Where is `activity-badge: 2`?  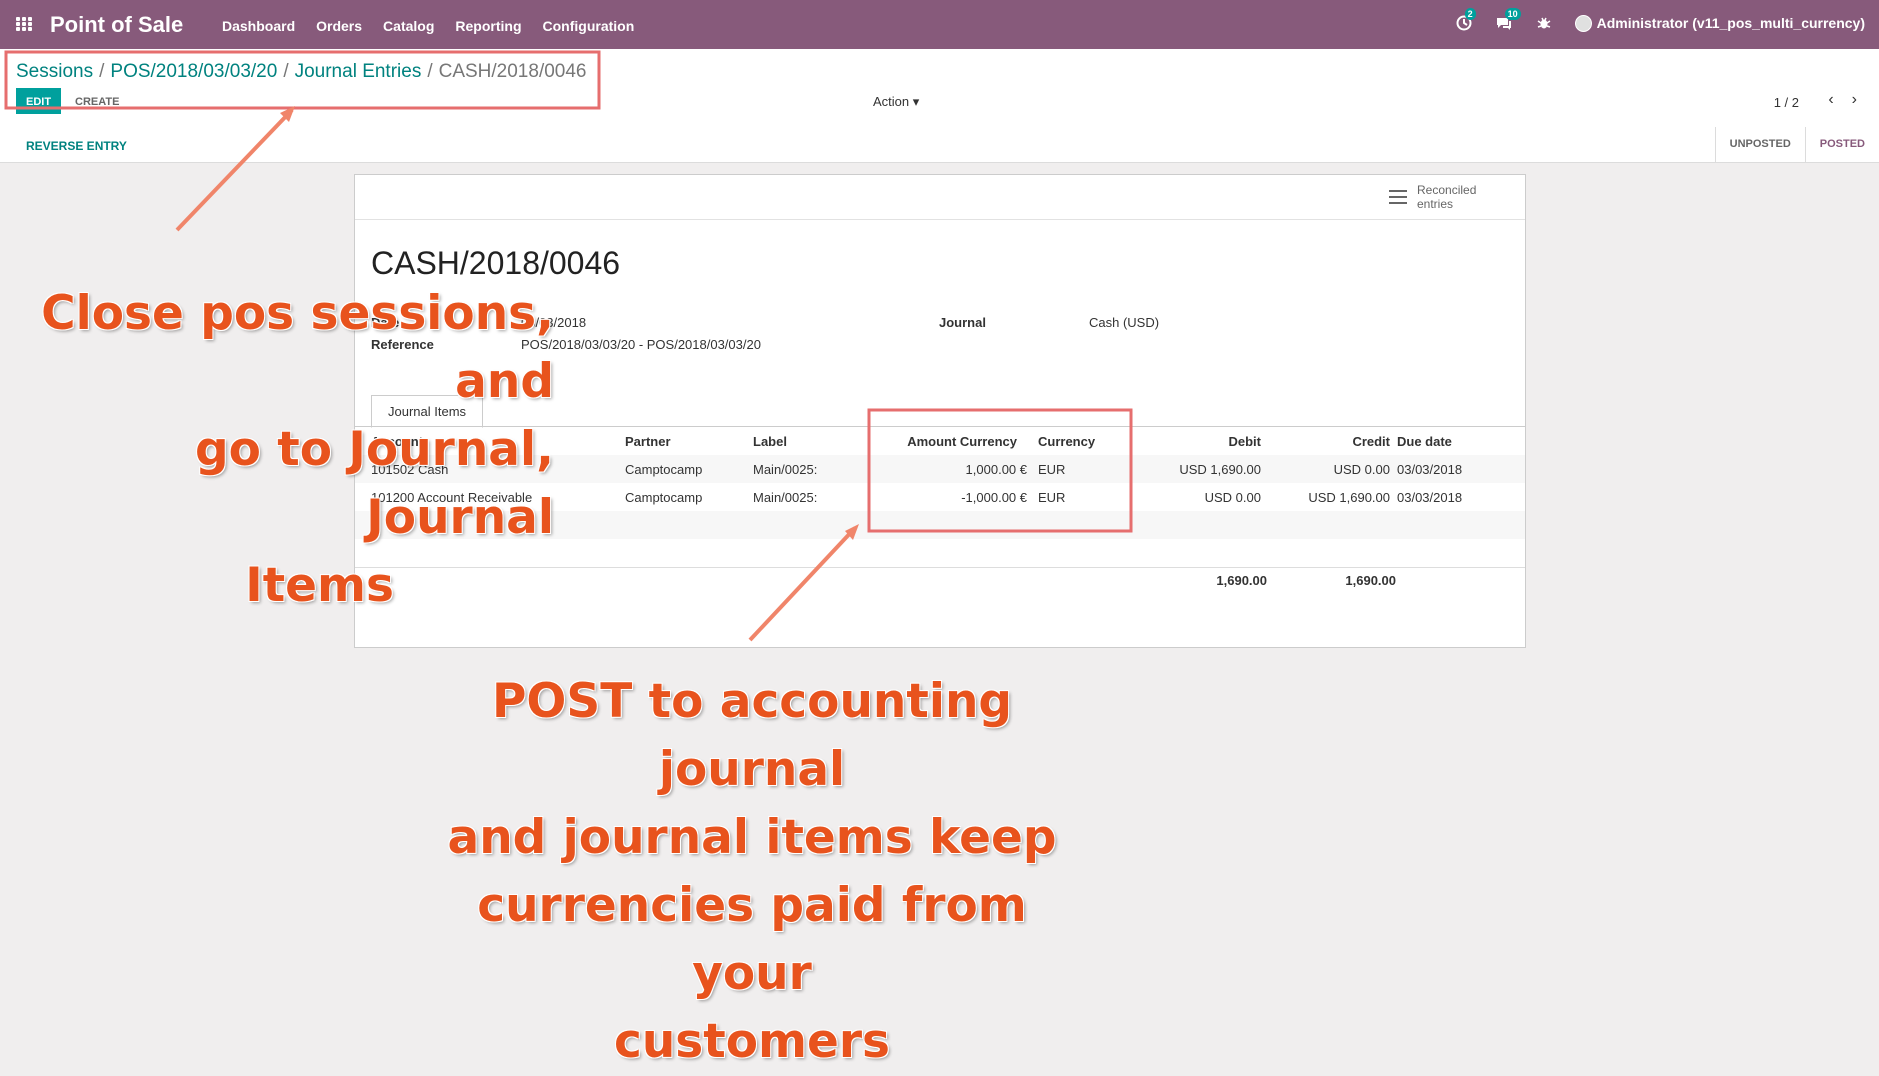
activity-badge: 2 is located at coordinates (1470, 14).